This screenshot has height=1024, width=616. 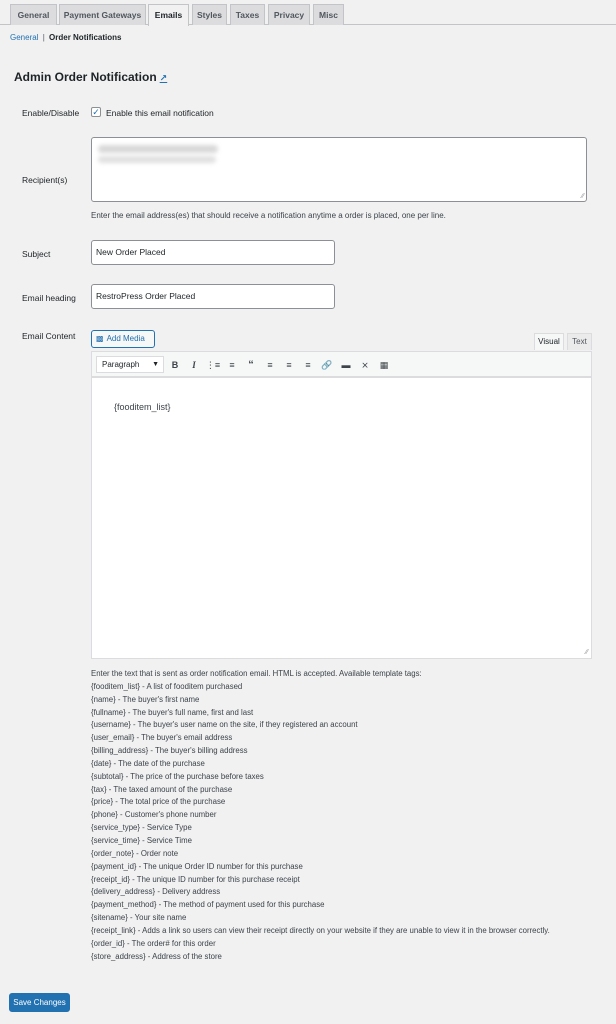 What do you see at coordinates (125, 338) in the screenshot?
I see `add-media-label: Add Media` at bounding box center [125, 338].